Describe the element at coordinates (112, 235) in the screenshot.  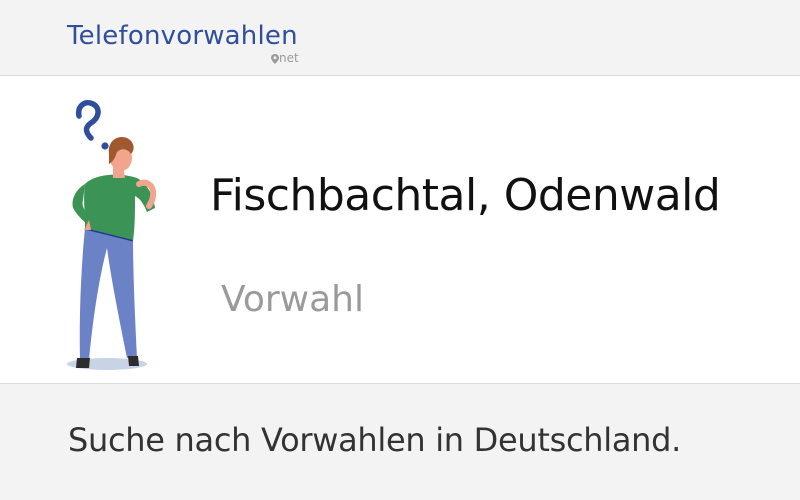
I see `person-question-mark-illustration` at that location.